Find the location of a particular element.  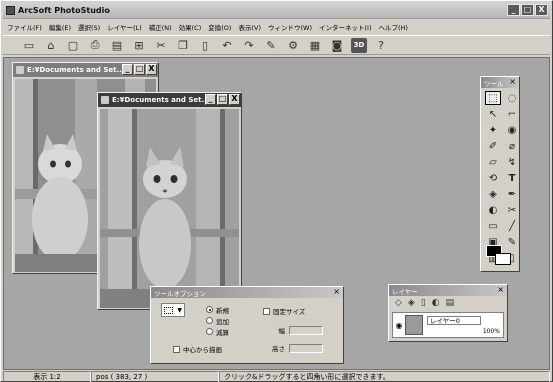

rect-shape-icon is located at coordinates (168, 310).